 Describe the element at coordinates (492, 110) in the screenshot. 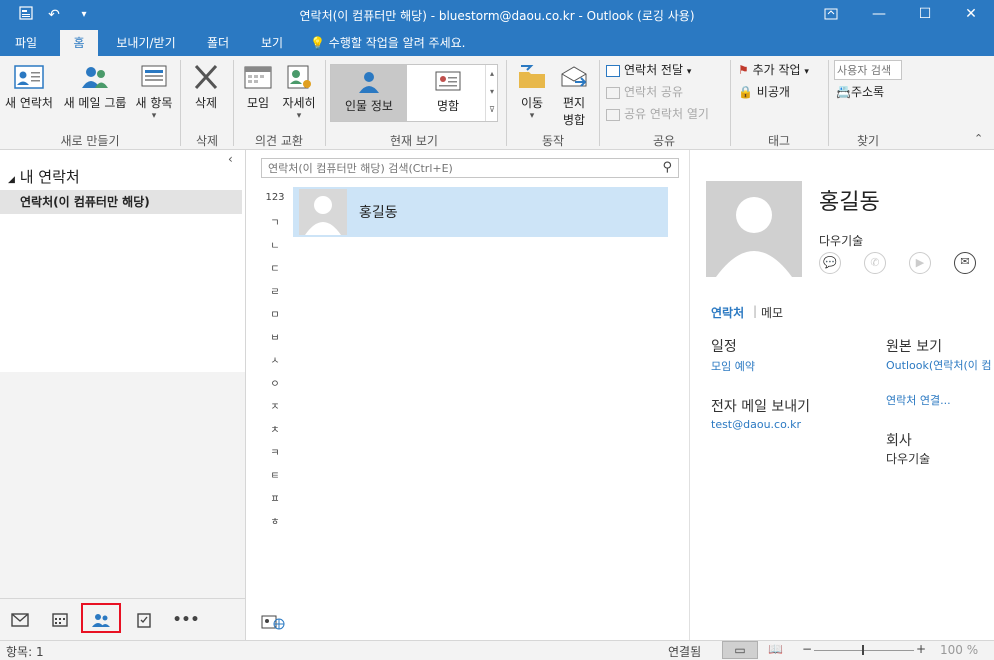

I see `gallery-expand-icon: ⊽` at that location.